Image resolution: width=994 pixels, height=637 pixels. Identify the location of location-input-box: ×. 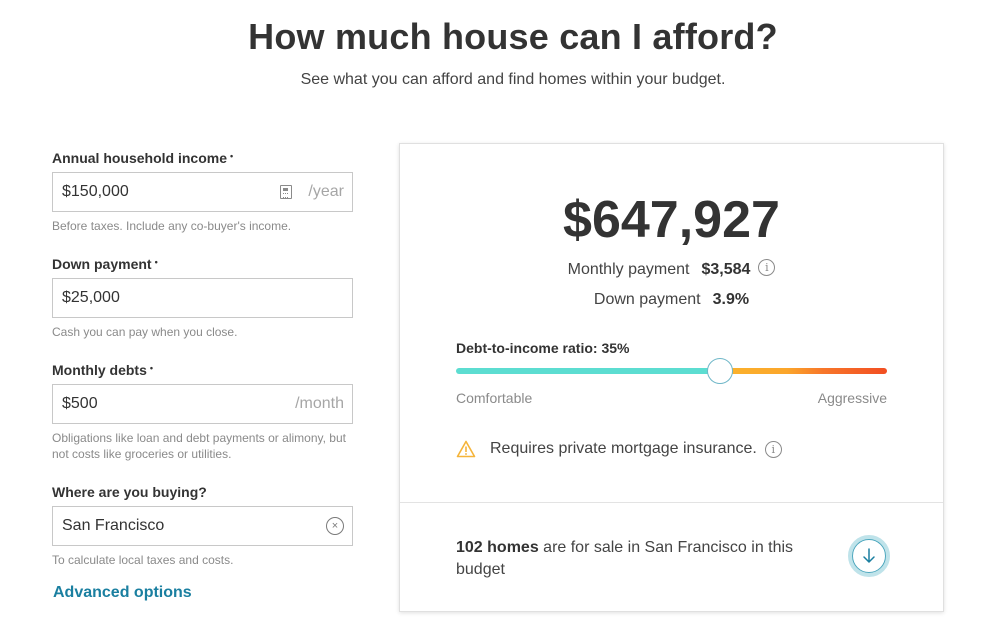
(202, 526).